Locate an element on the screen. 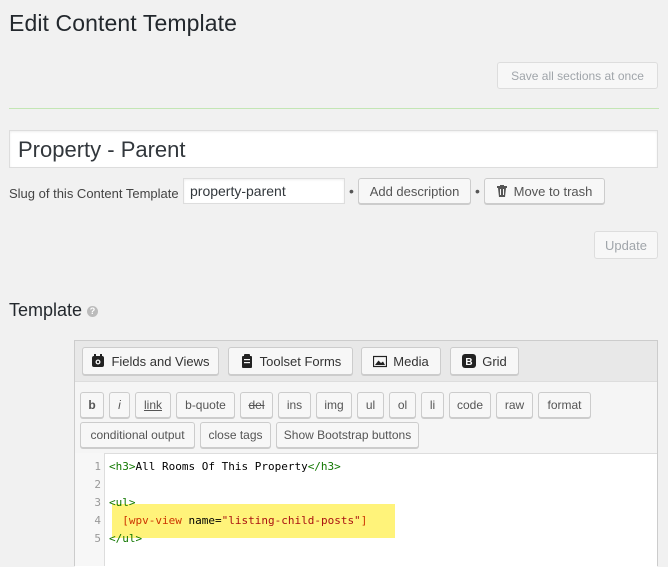 This screenshot has width=668, height=567. page-title: Edit Content Template is located at coordinates (123, 23).